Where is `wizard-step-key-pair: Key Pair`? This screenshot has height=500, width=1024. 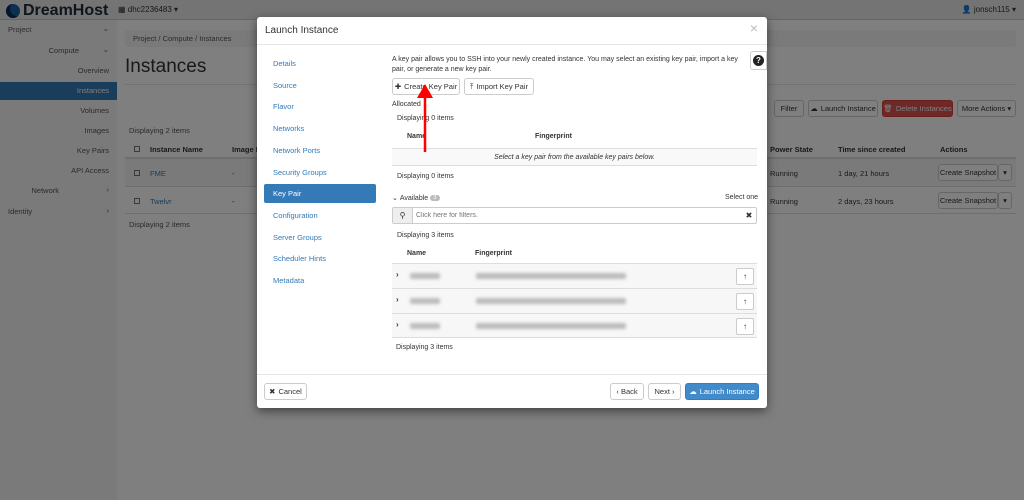
wizard-step-key-pair: Key Pair is located at coordinates (320, 194).